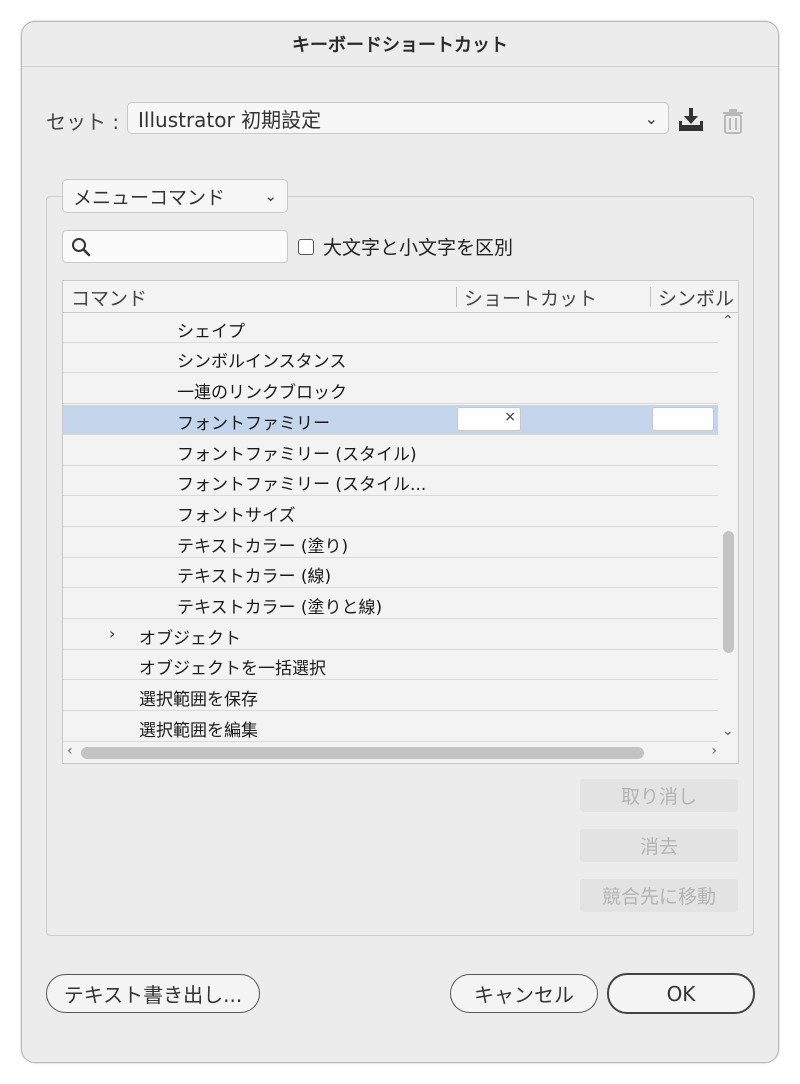 This screenshot has width=800, height=1084. Describe the element at coordinates (728, 321) in the screenshot. I see `scroll-up-icon: ⌃` at that location.